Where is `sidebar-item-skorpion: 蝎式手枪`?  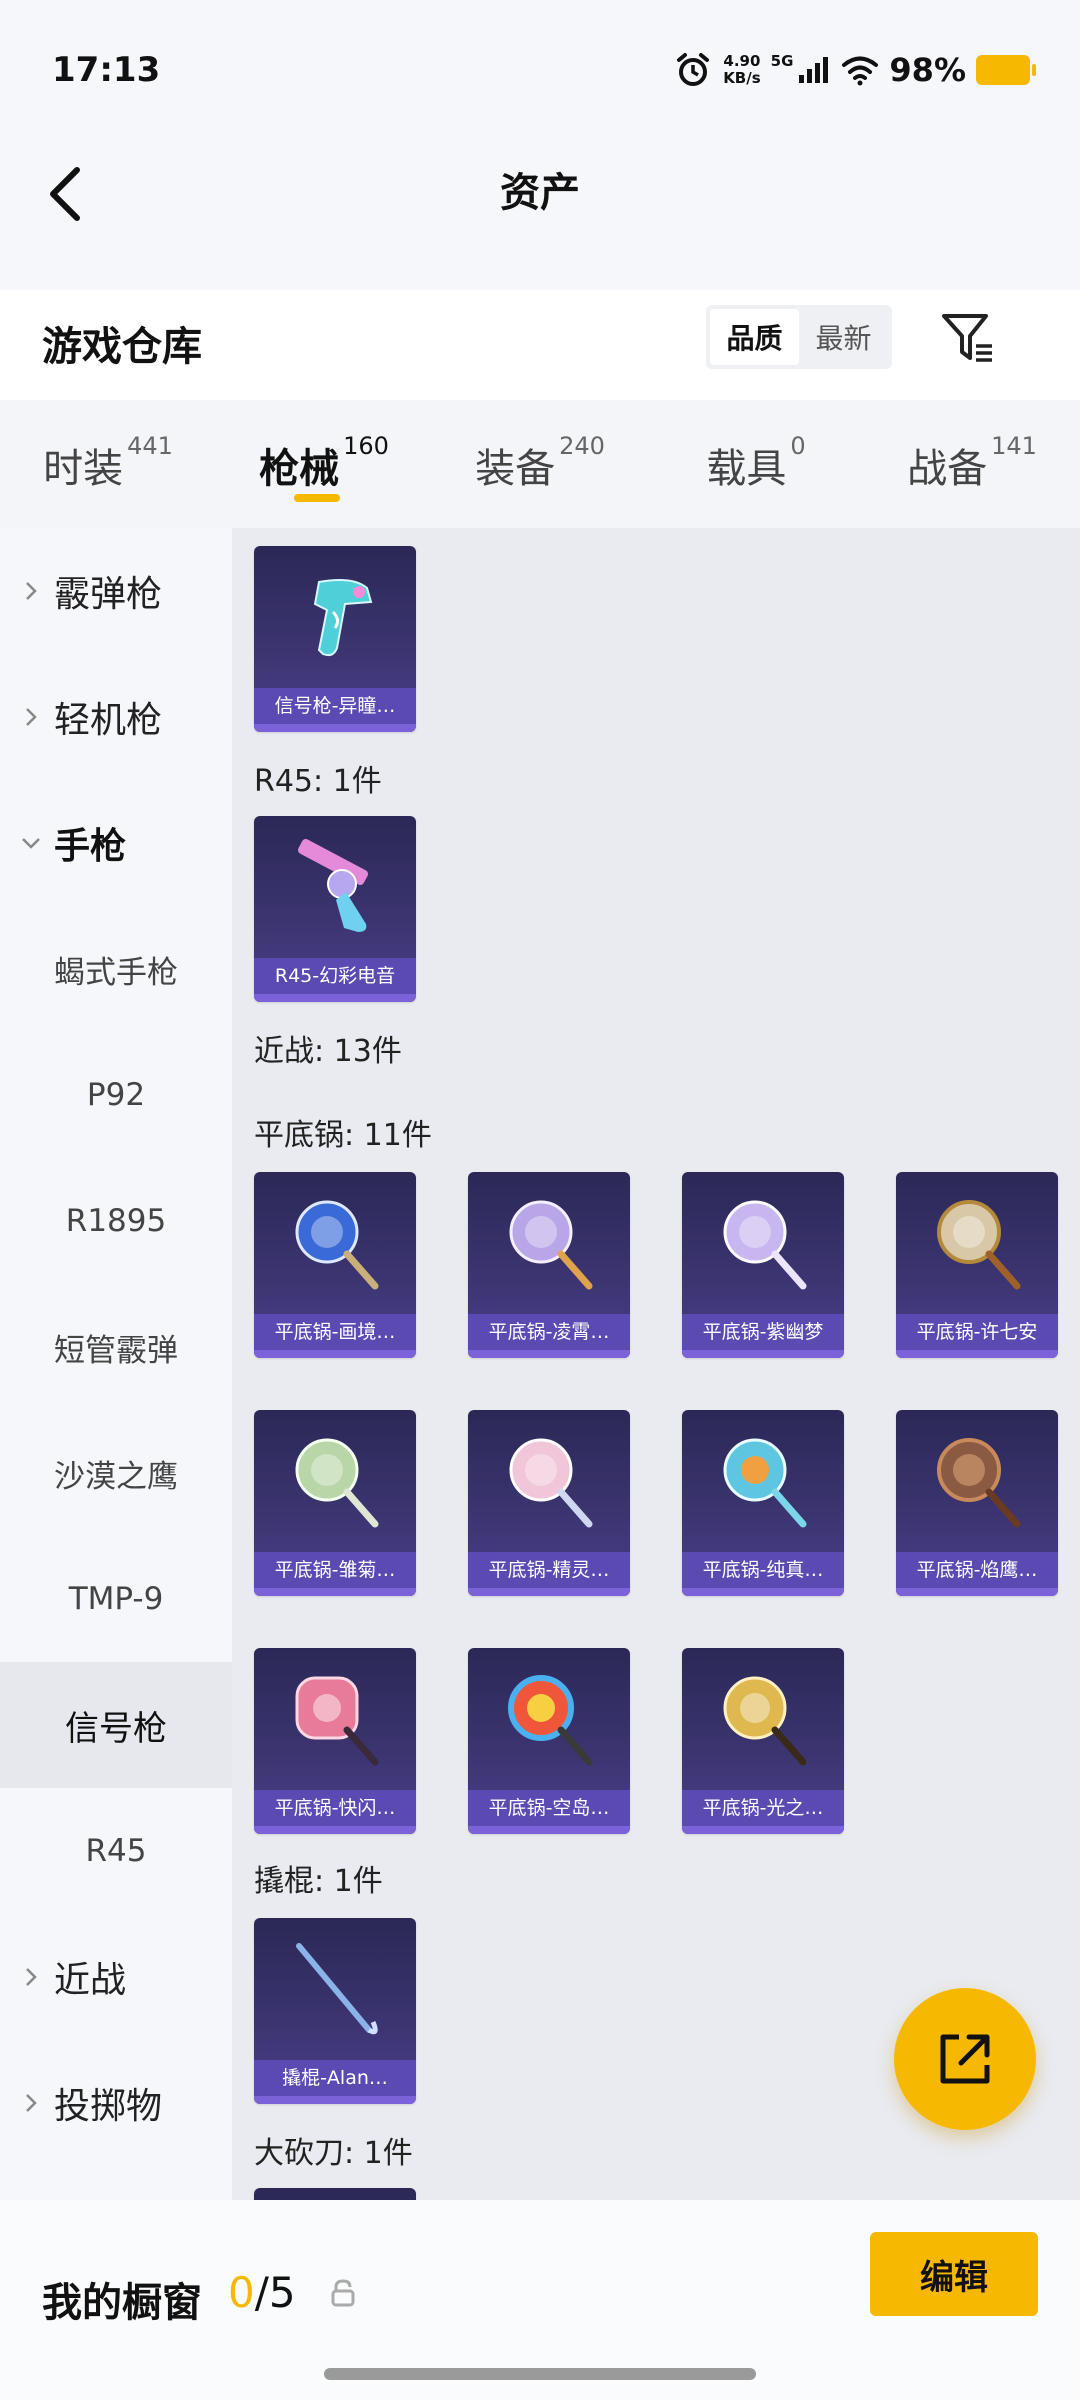 sidebar-item-skorpion: 蝎式手枪 is located at coordinates (116, 969).